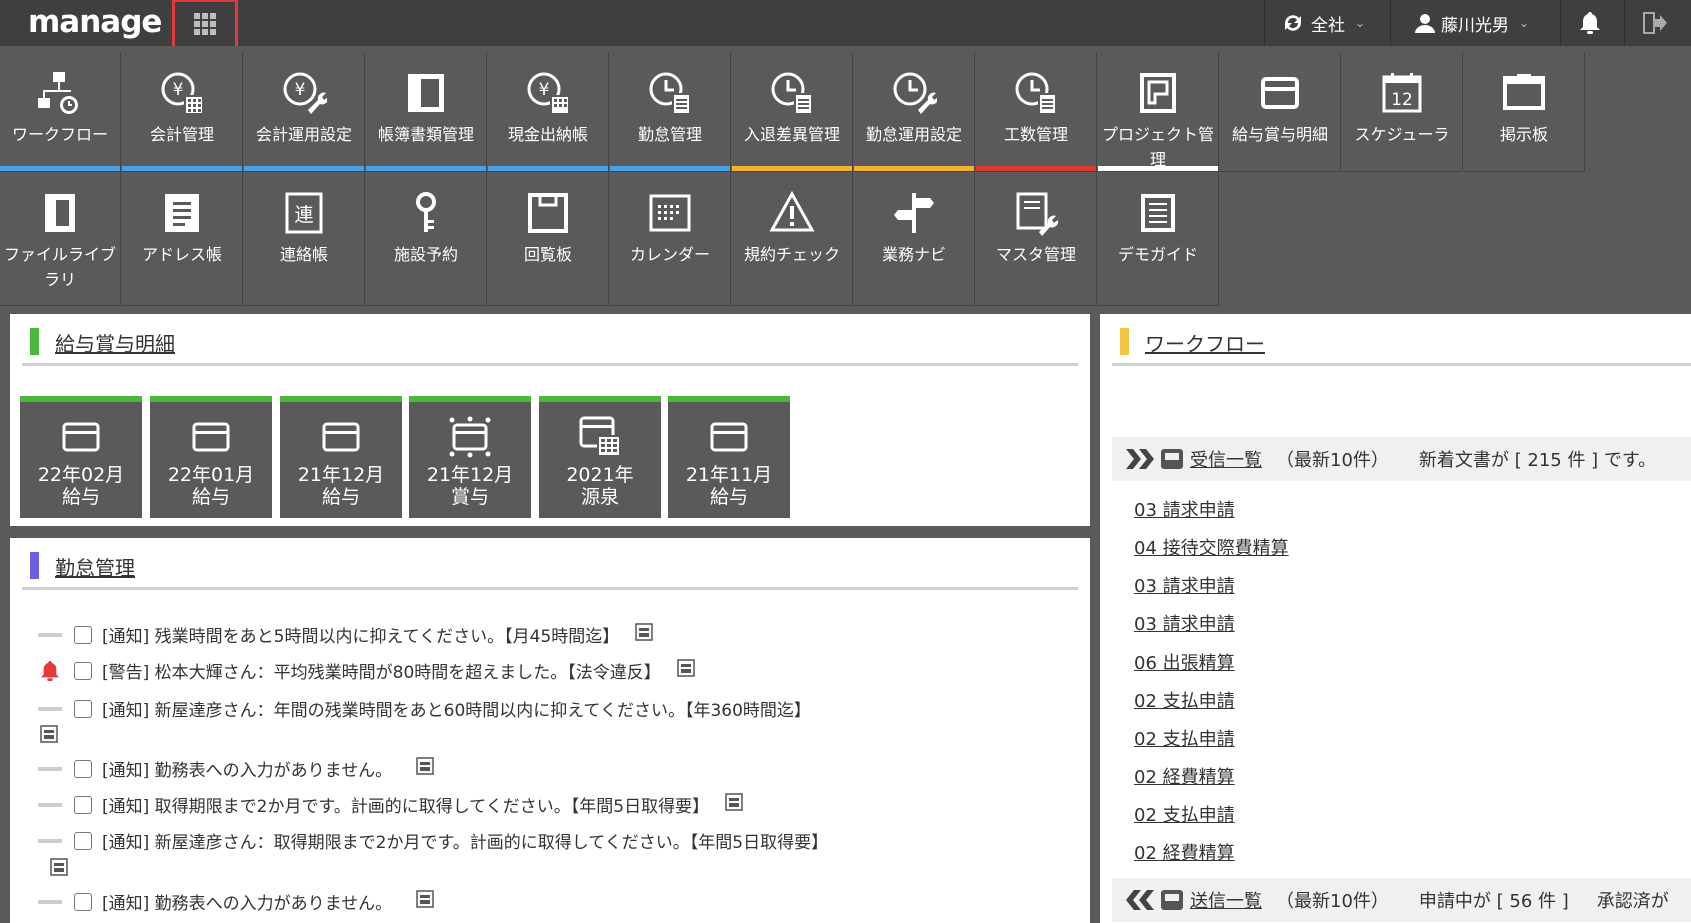 Image resolution: width=1691 pixels, height=923 pixels. I want to click on menu-label: 掲示板, so click(1523, 134).